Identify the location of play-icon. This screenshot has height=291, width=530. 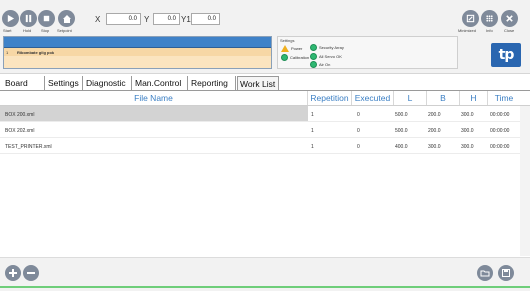
(11, 18).